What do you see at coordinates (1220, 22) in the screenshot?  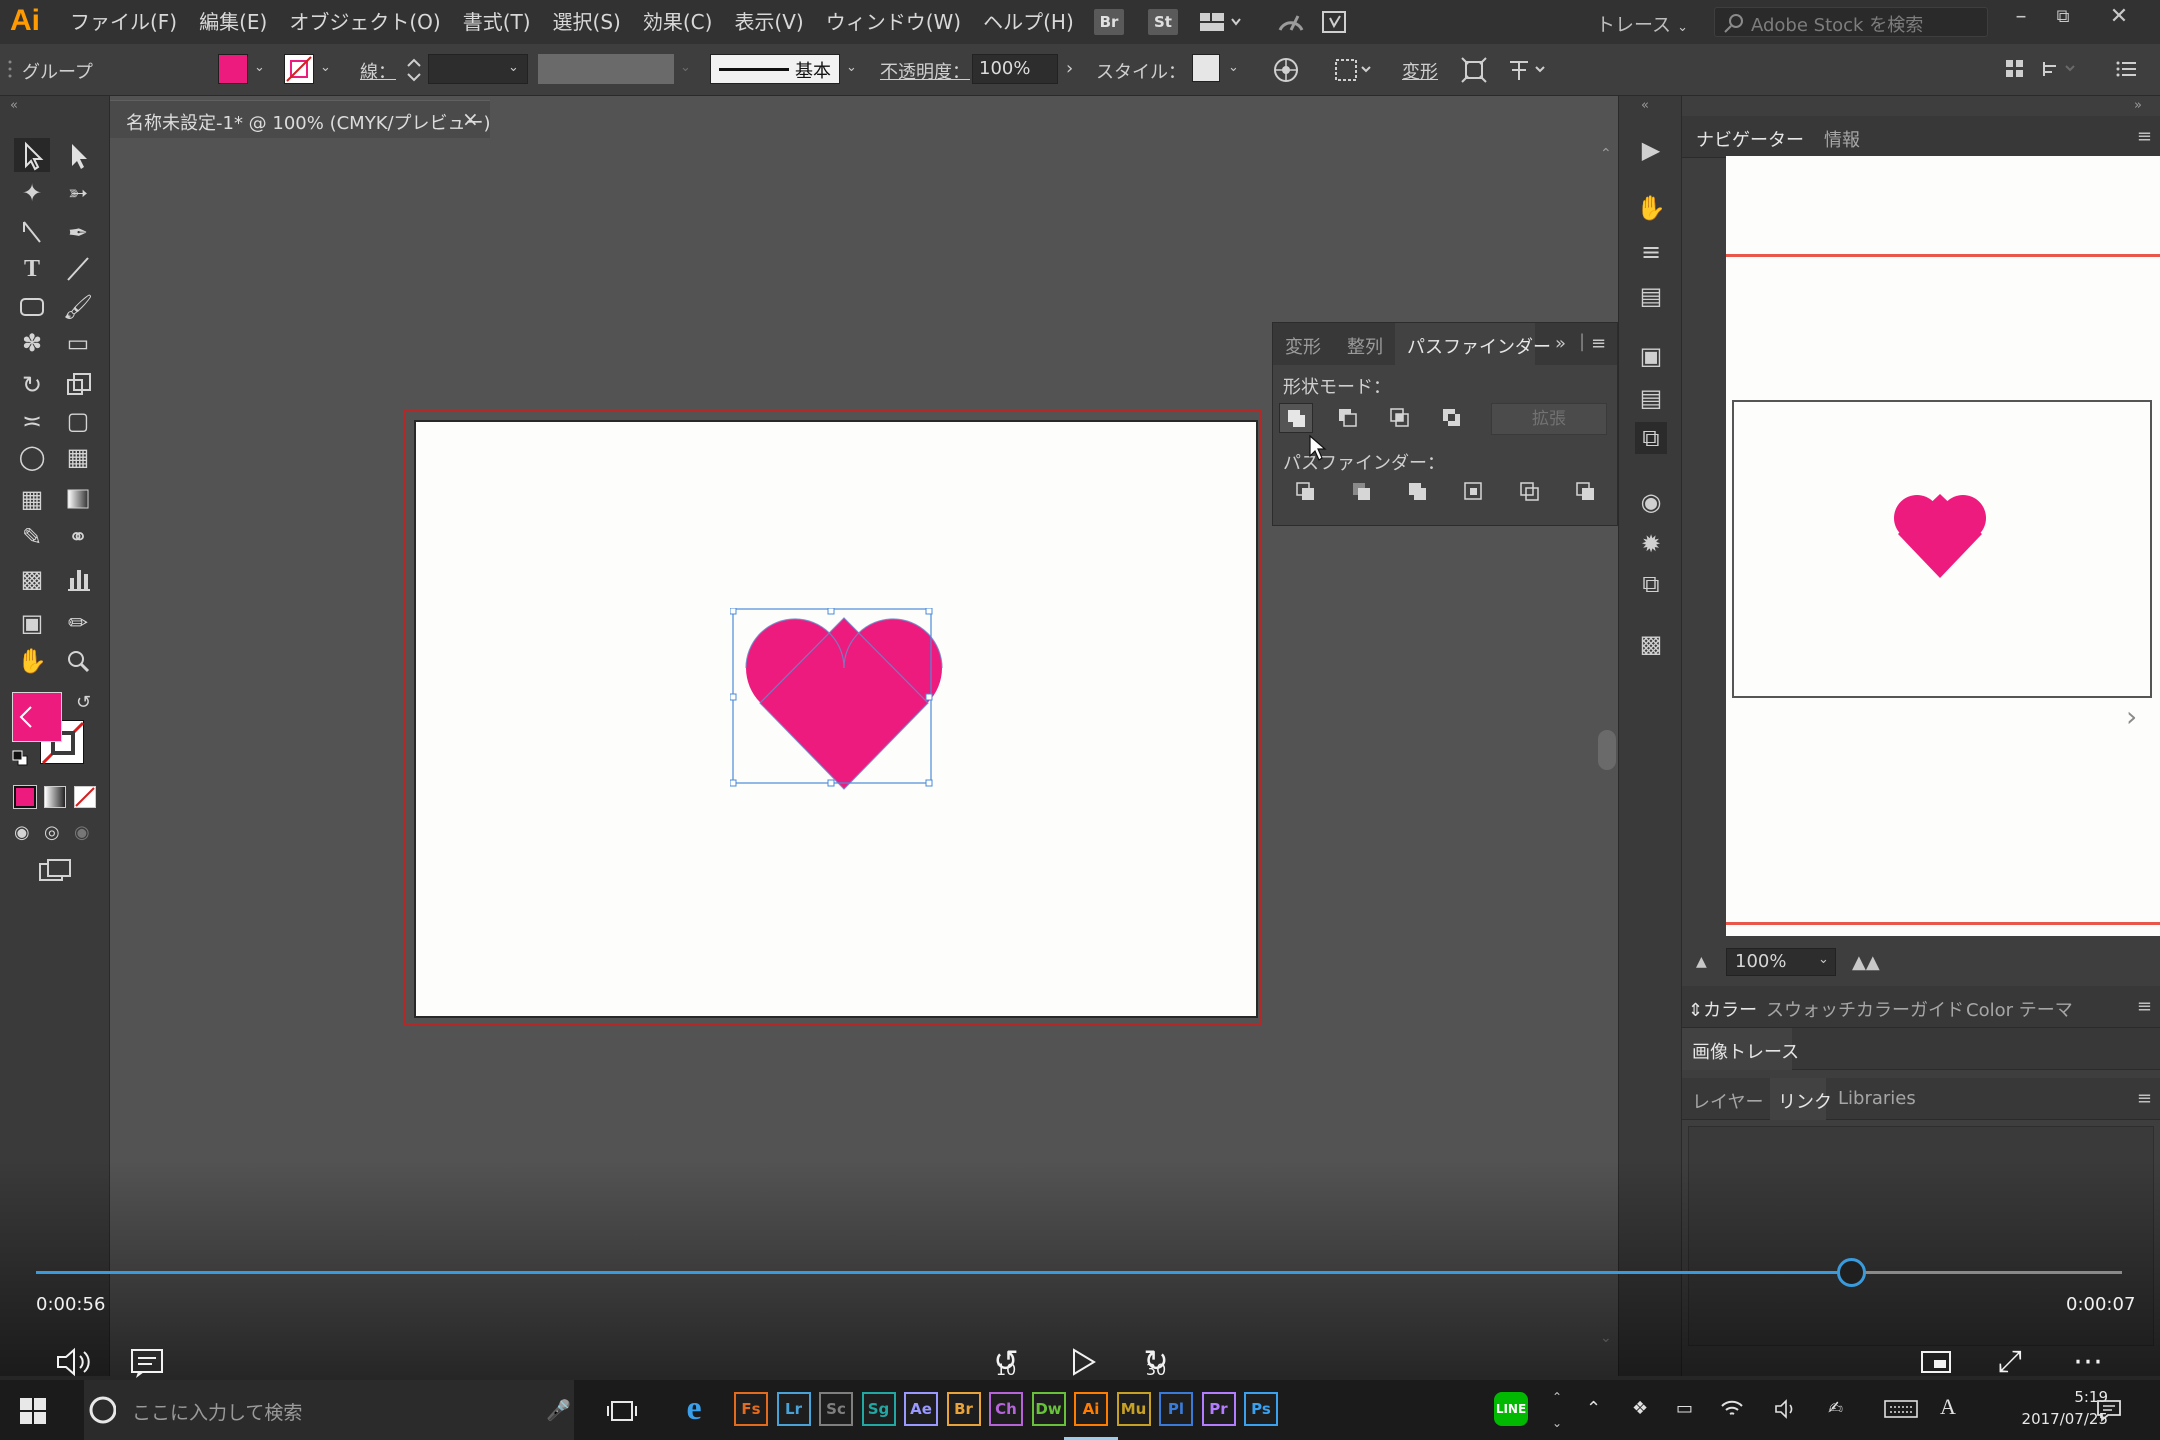 I see `arrange-documents-icon` at bounding box center [1220, 22].